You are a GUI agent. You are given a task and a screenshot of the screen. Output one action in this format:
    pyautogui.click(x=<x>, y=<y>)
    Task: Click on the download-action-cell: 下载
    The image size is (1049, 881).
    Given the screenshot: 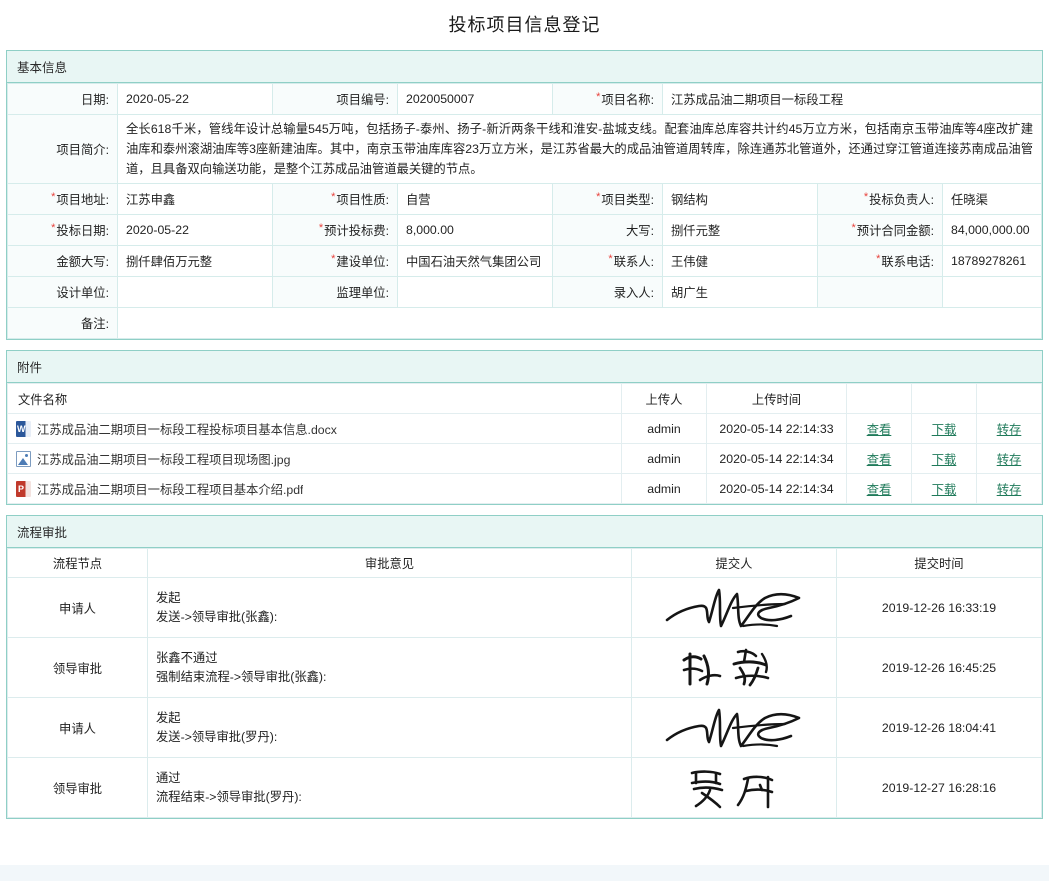 What is the action you would take?
    pyautogui.click(x=944, y=428)
    